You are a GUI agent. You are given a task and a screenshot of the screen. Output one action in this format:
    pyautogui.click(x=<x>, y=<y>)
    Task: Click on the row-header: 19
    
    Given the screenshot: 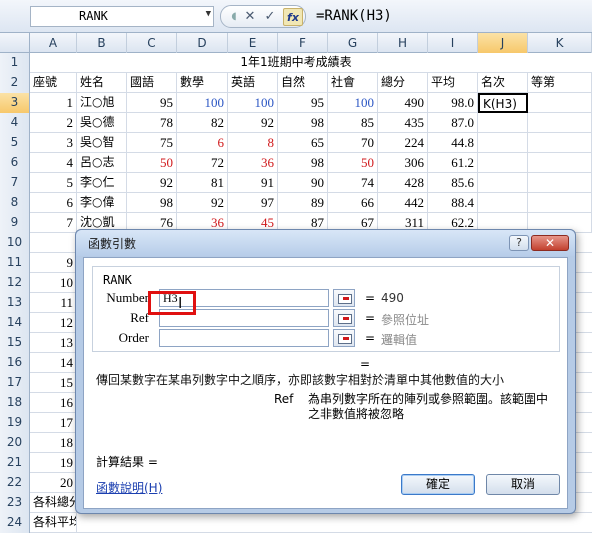 What is the action you would take?
    pyautogui.click(x=15, y=423)
    